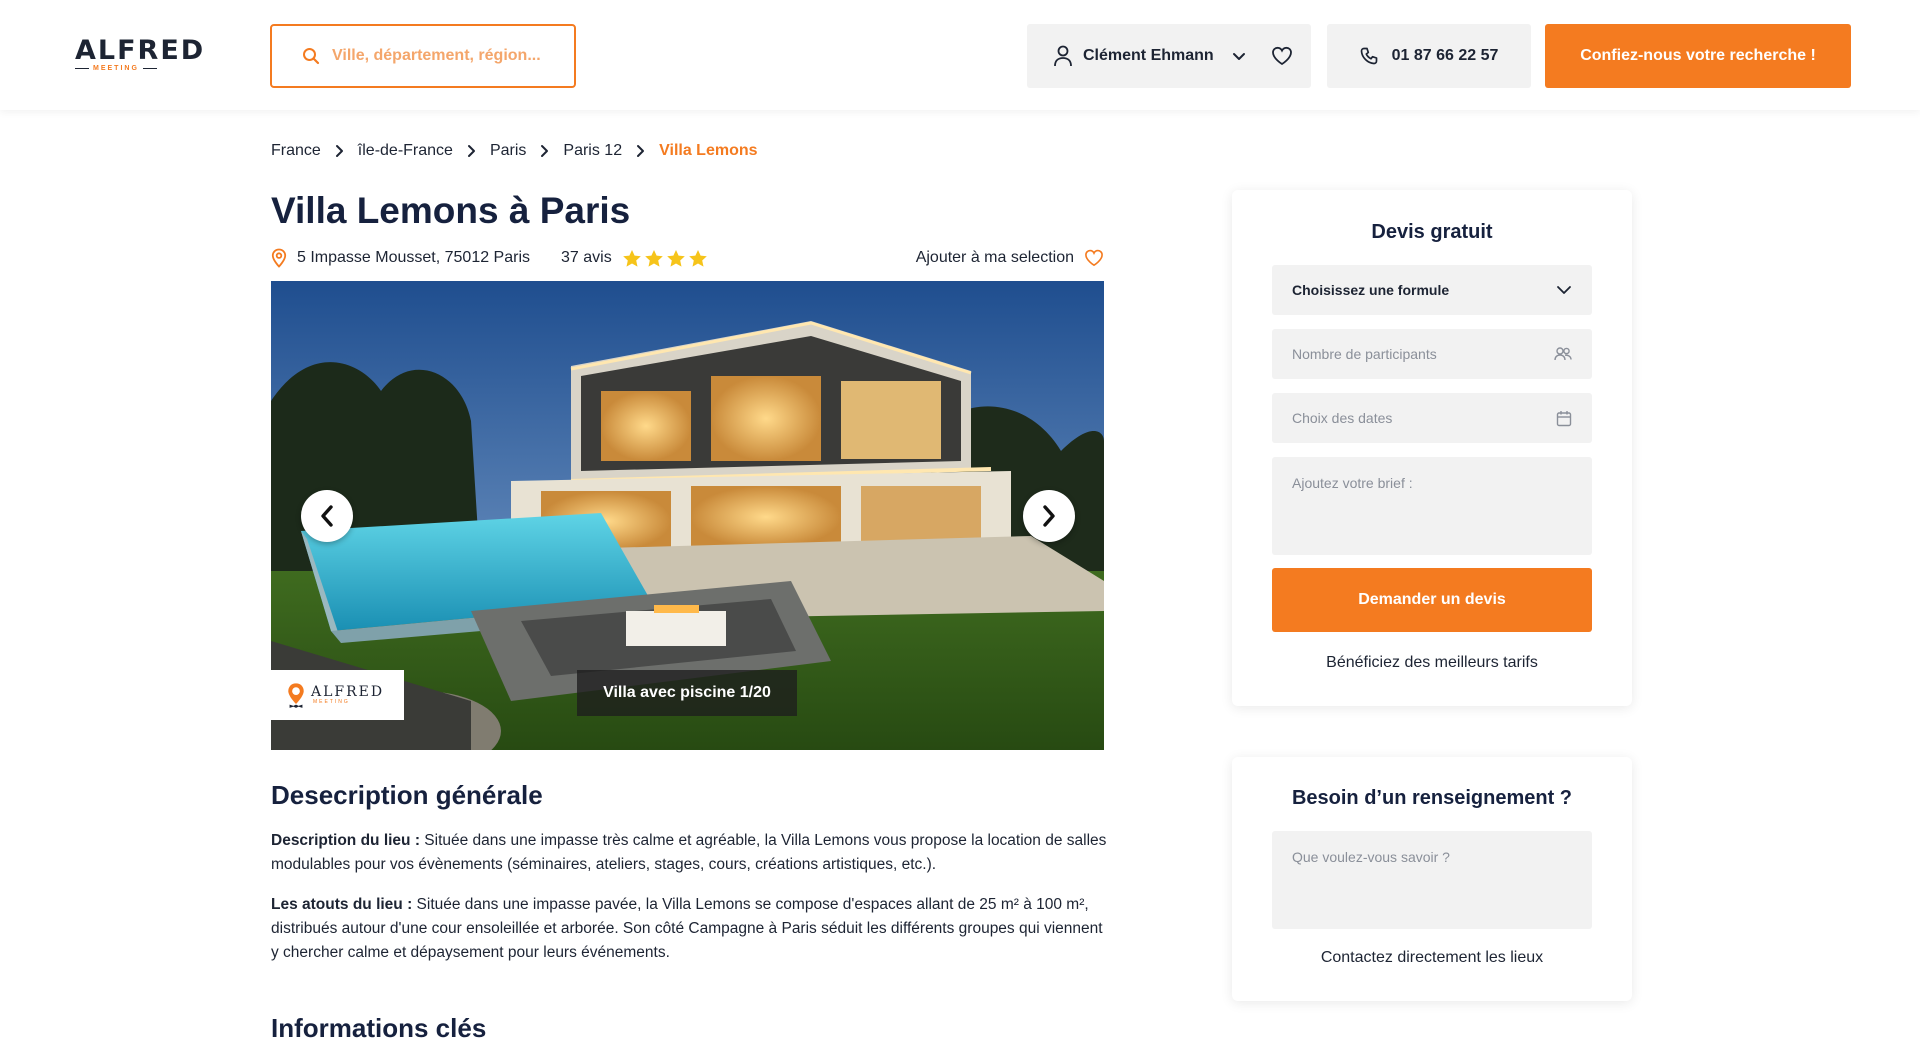 This screenshot has height=1064, width=1920. Describe the element at coordinates (1432, 798) in the screenshot. I see `info-card-title: Besoin d’un renseignement ?` at that location.